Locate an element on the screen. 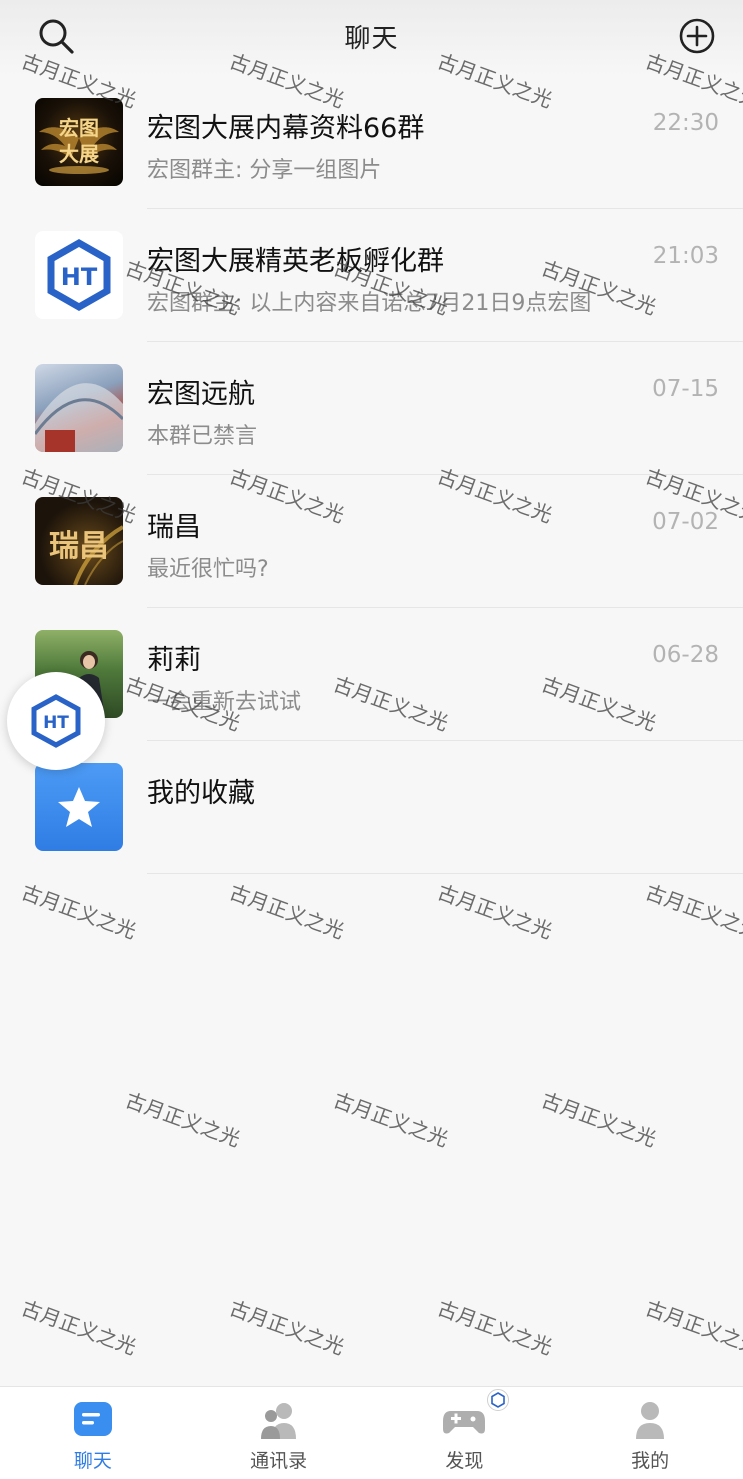  chat-time: 22:30 is located at coordinates (685, 123).